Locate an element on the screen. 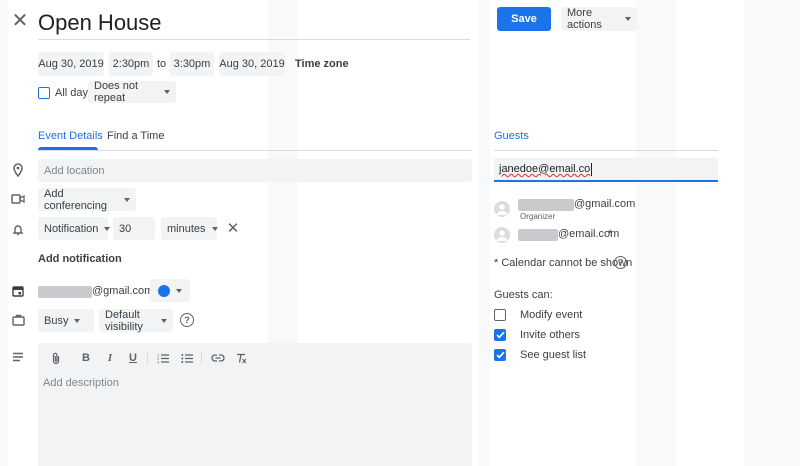 The height and width of the screenshot is (466, 800). more-actions-button: More actions is located at coordinates (599, 19).